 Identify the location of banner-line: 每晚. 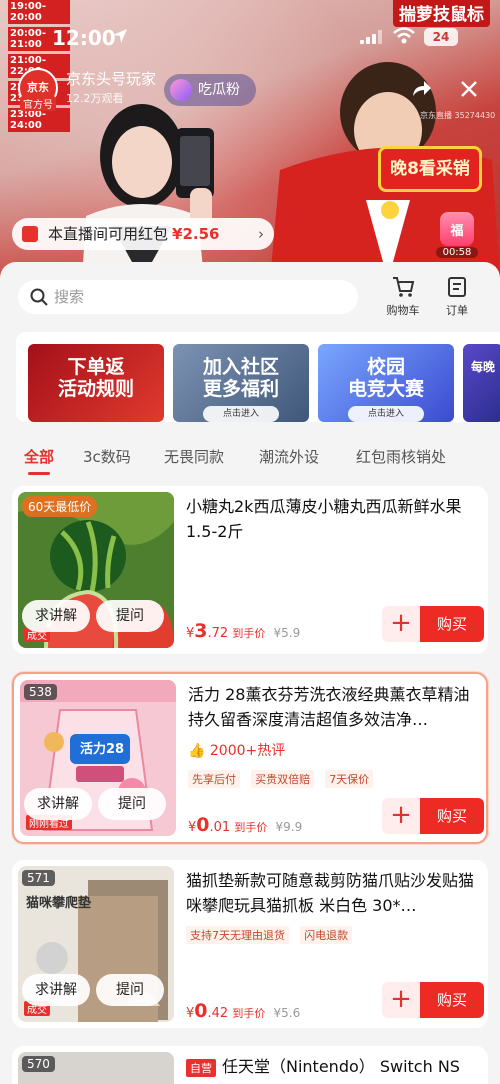
(482, 367).